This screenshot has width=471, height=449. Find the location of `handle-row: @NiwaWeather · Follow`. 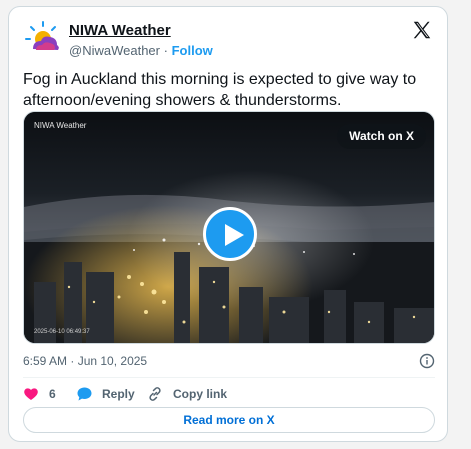

handle-row: @NiwaWeather · Follow is located at coordinates (141, 51).